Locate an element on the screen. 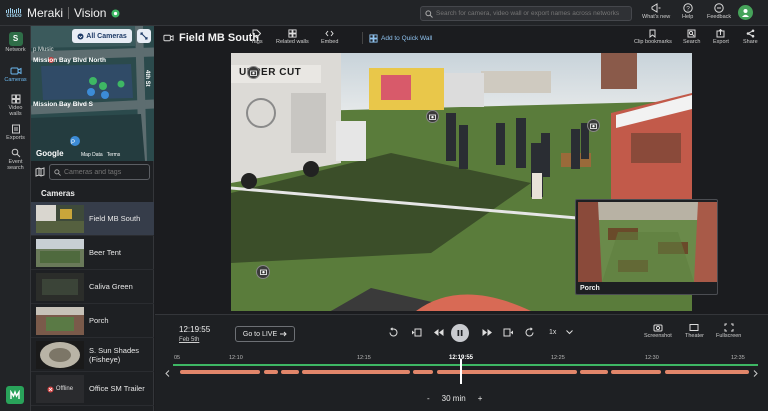 The width and height of the screenshot is (768, 411). search-label: Search is located at coordinates (692, 42).